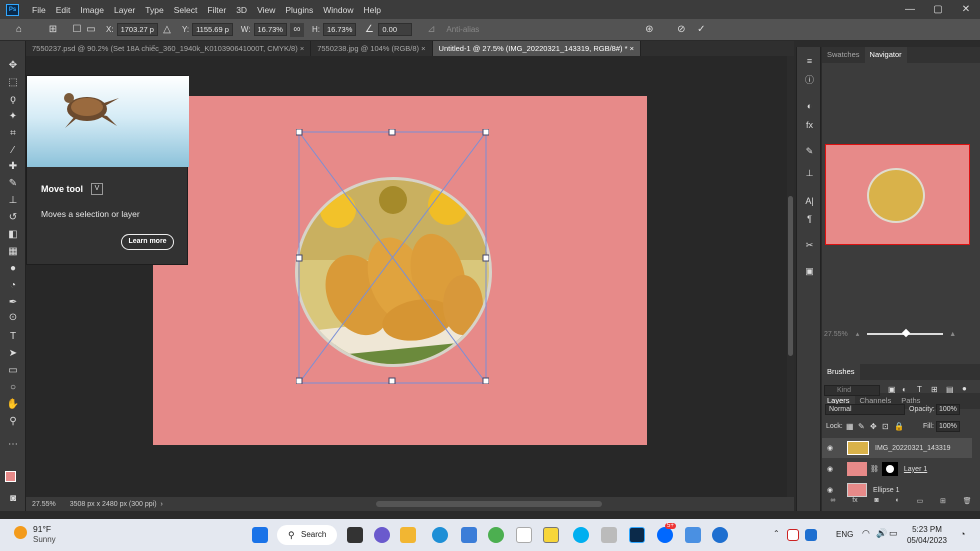  What do you see at coordinates (873, 426) in the screenshot?
I see `lock-position-icon: ✥` at bounding box center [873, 426].